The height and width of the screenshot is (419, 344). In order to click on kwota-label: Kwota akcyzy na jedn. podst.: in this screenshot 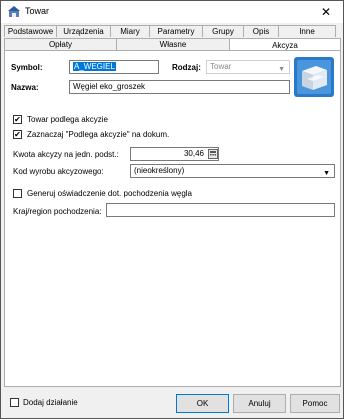, I will do `click(66, 154)`.